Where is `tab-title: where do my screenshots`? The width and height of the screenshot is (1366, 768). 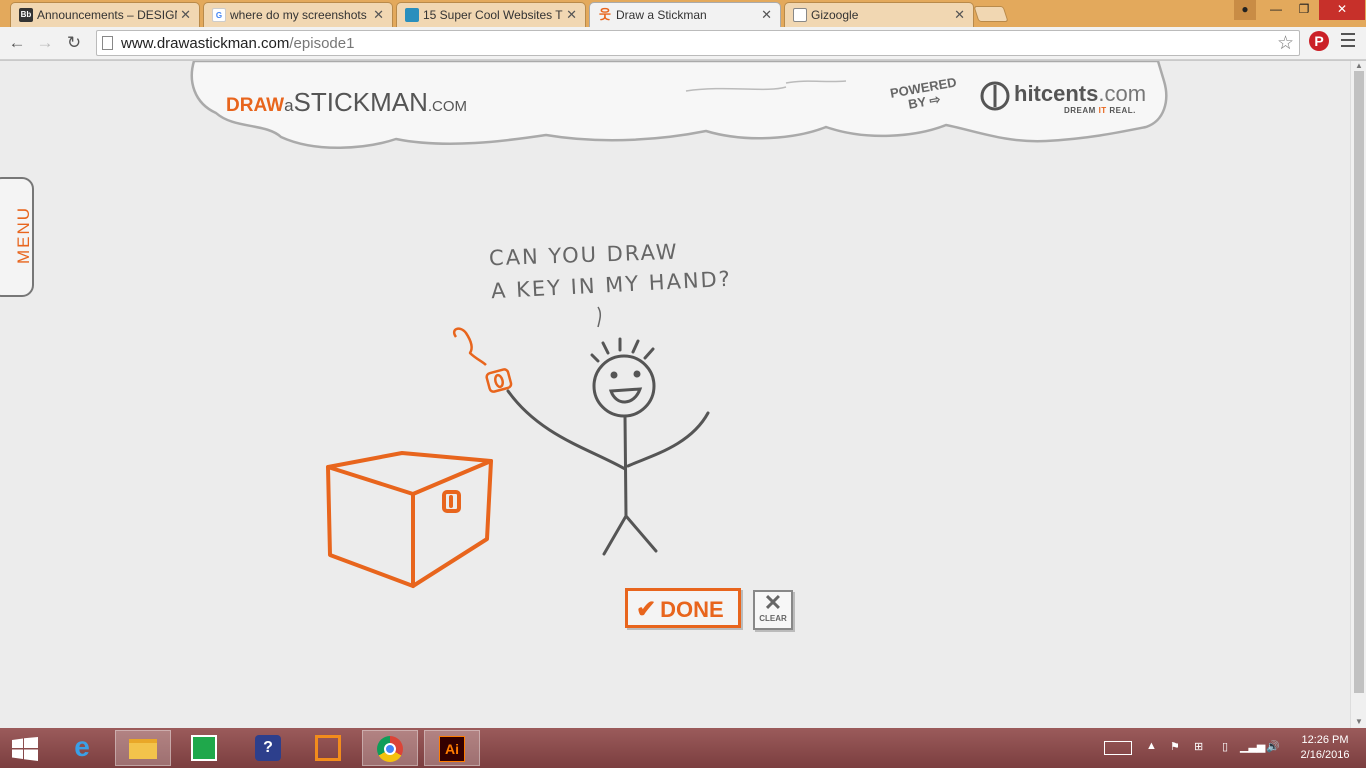
tab-title: where do my screenshots is located at coordinates (298, 15).